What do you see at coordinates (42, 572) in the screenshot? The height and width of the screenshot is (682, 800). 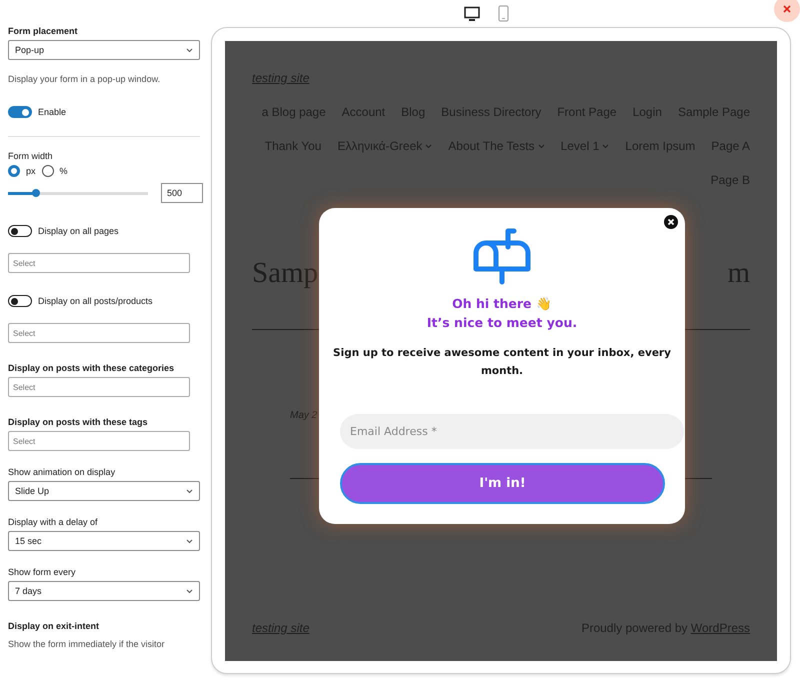 I see `field-label: Show form every` at bounding box center [42, 572].